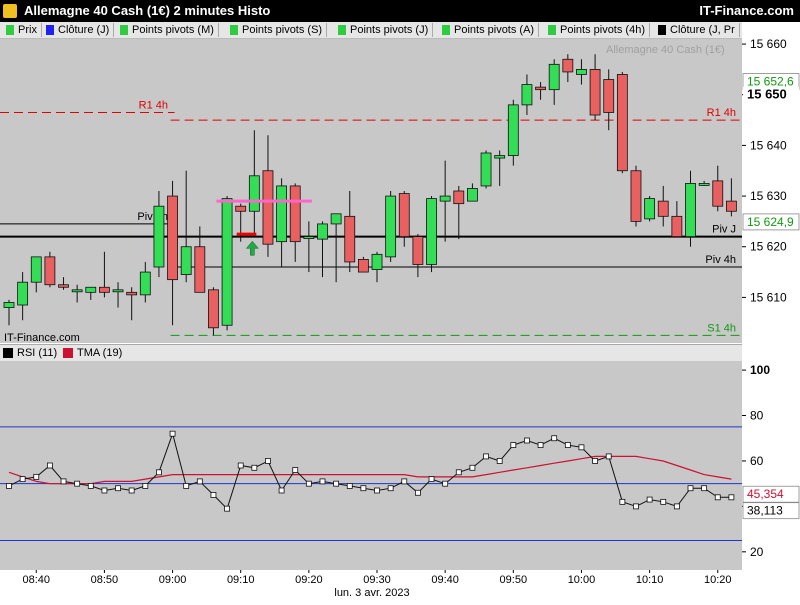 This screenshot has height=605, width=800. I want to click on indicator-toggle-1: TMA (19), so click(92, 353).